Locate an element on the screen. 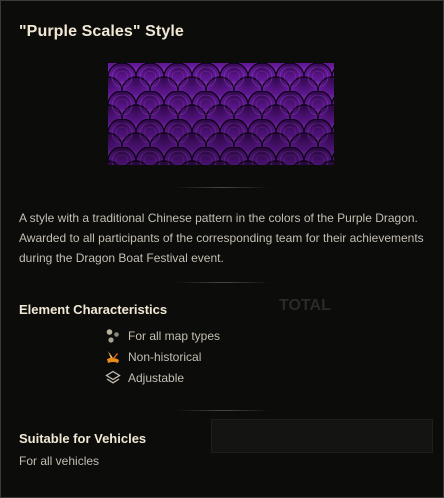 The width and height of the screenshot is (444, 498). background-ghost-total: TOTAL is located at coordinates (305, 305).